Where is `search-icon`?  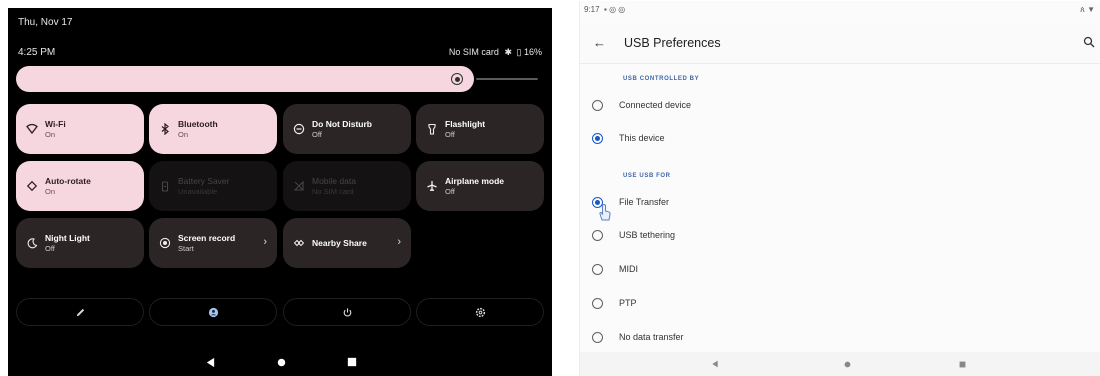
search-icon is located at coordinates (1089, 41).